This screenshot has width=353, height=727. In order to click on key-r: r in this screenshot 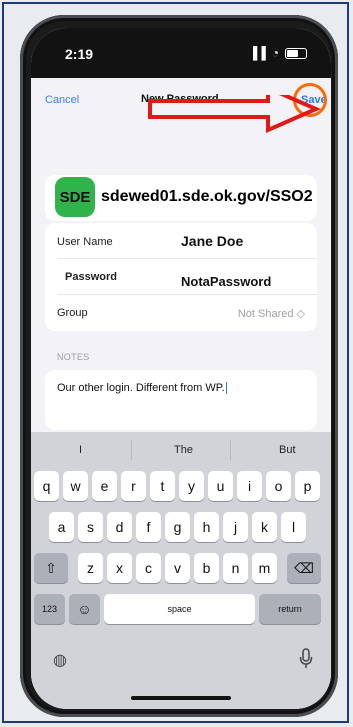, I will do `click(133, 486)`.